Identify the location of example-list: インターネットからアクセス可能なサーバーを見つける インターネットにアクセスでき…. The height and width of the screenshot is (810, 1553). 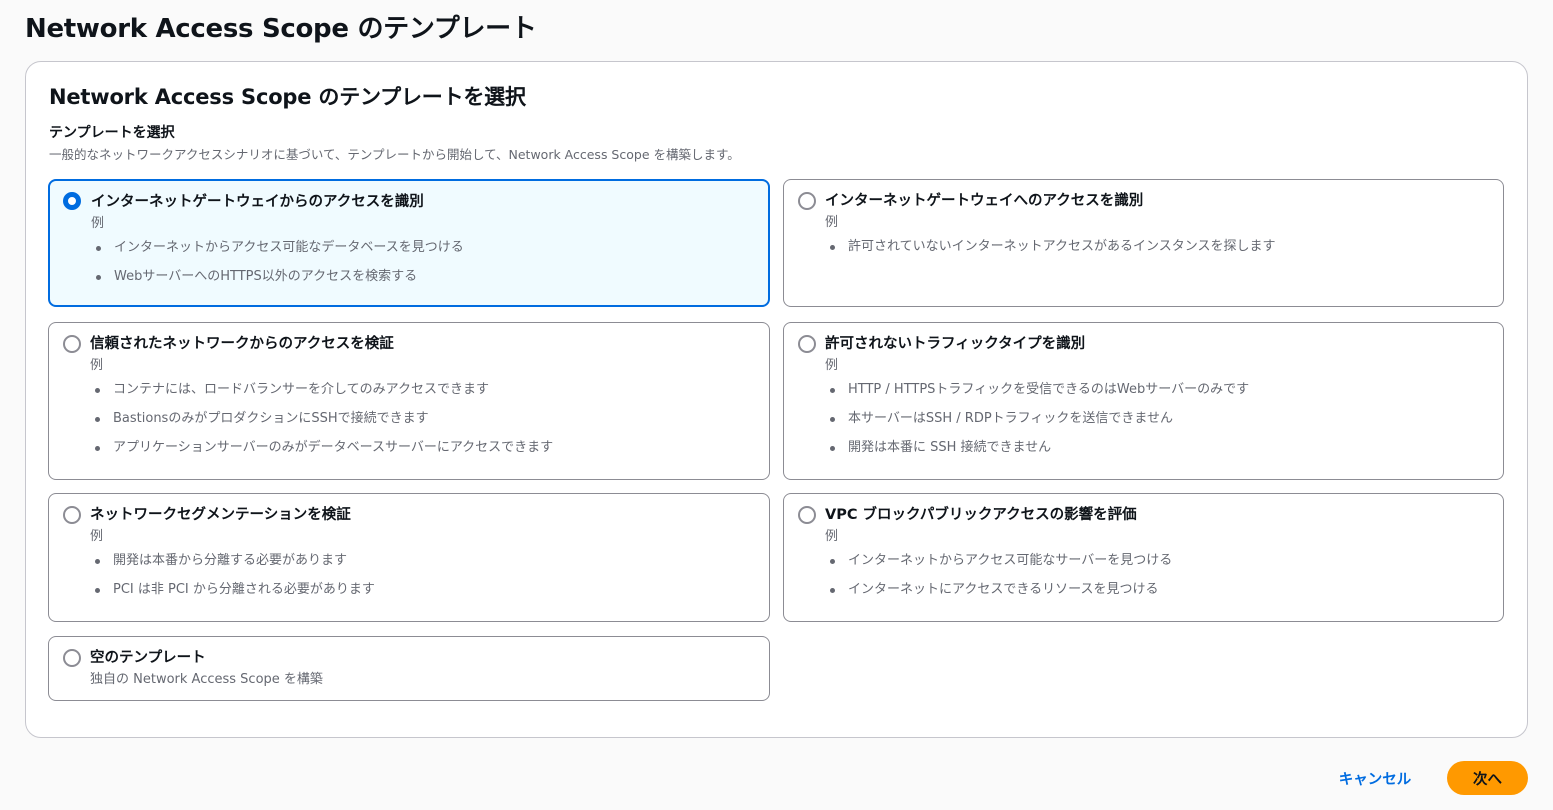
(998, 581).